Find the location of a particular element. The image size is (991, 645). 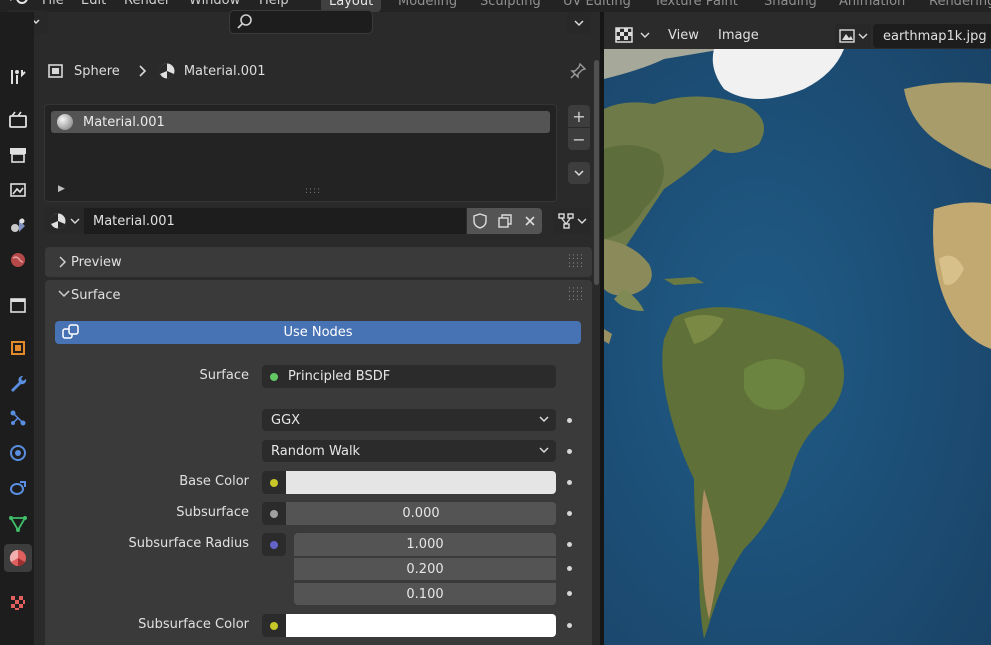

tab-animation: Animation is located at coordinates (872, 6).